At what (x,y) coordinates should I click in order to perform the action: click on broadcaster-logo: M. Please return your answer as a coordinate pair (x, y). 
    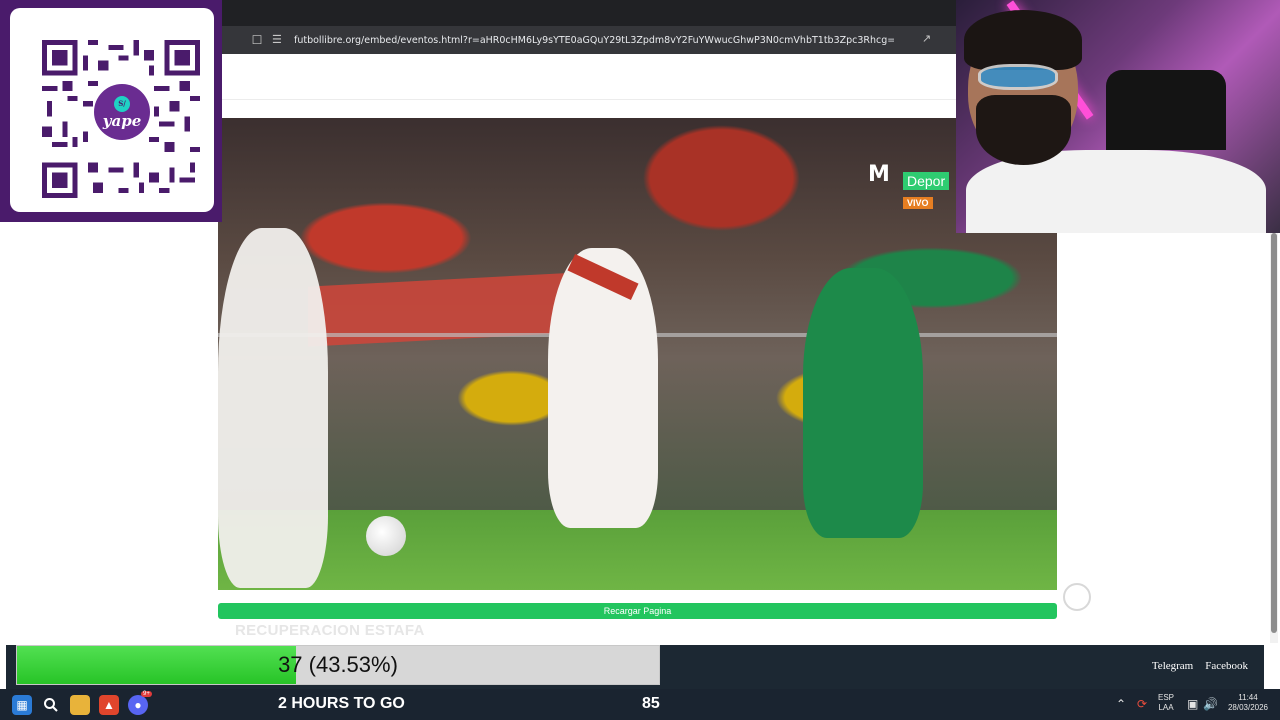
    Looking at the image, I should click on (879, 174).